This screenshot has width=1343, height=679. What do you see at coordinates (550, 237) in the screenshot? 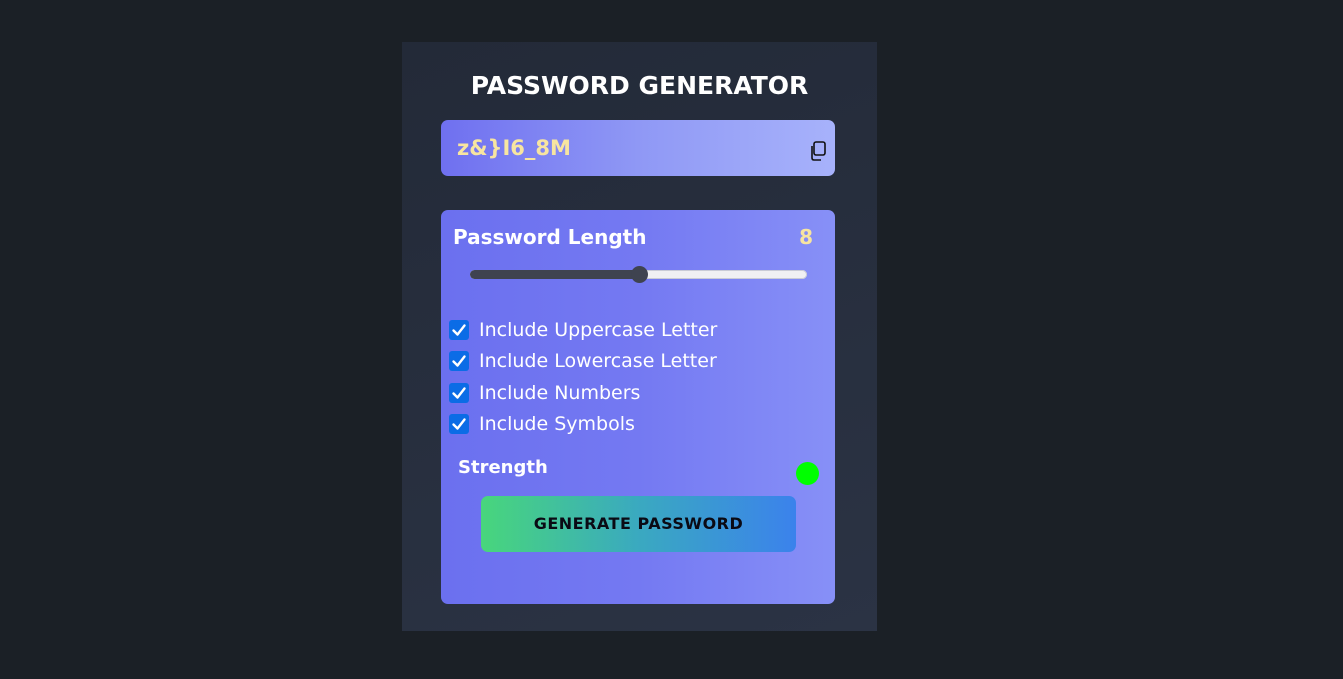
I see `password-length-label: Password Length` at bounding box center [550, 237].